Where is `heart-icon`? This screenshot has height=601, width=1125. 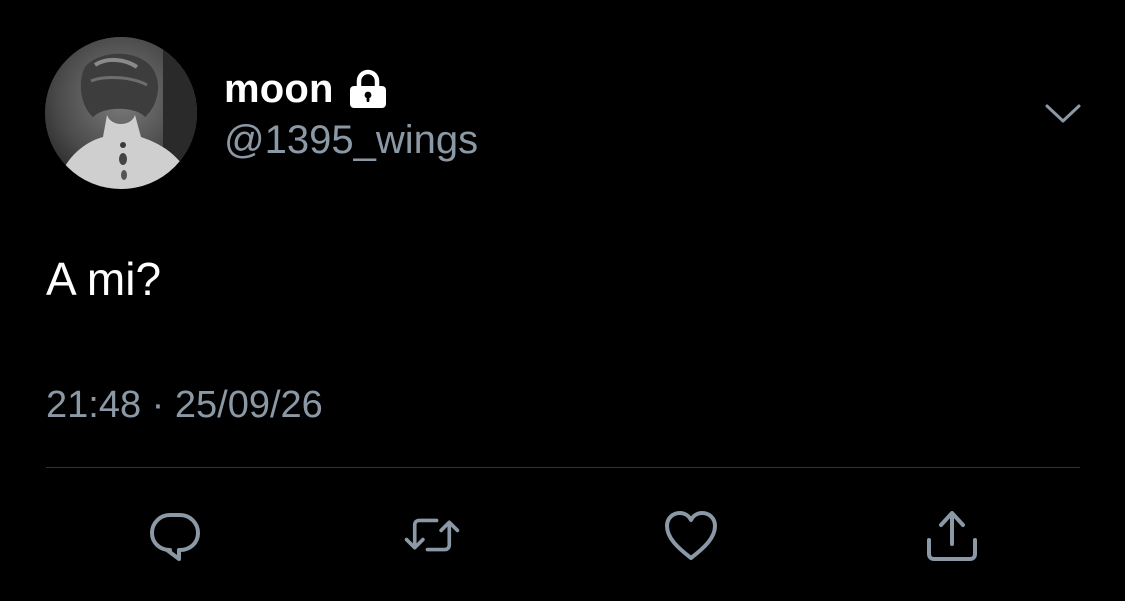 heart-icon is located at coordinates (691, 535).